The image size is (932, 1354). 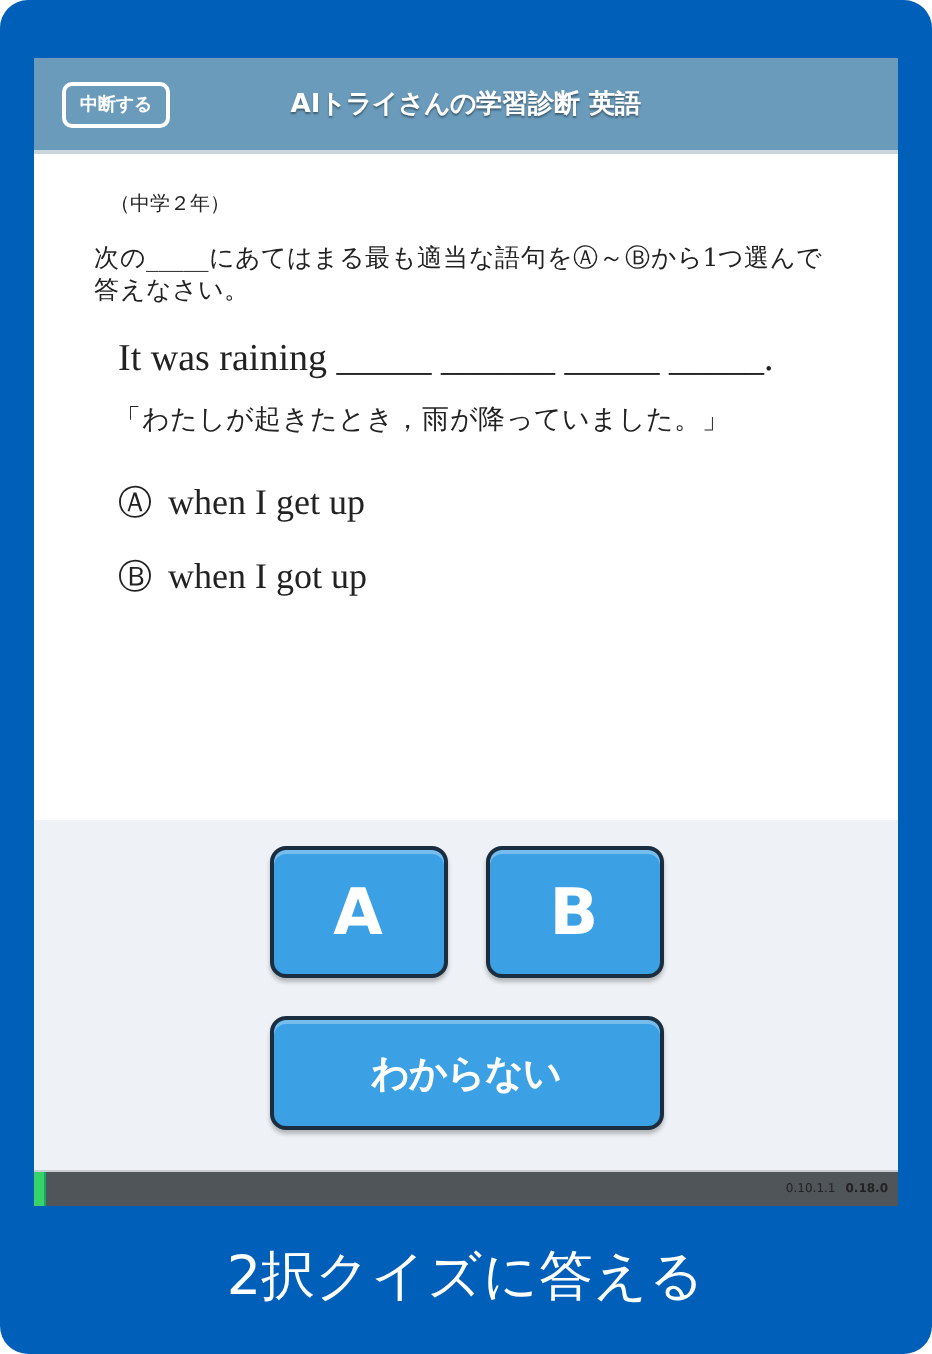 I want to click on choice-mark: Ⓐ, so click(x=135, y=504).